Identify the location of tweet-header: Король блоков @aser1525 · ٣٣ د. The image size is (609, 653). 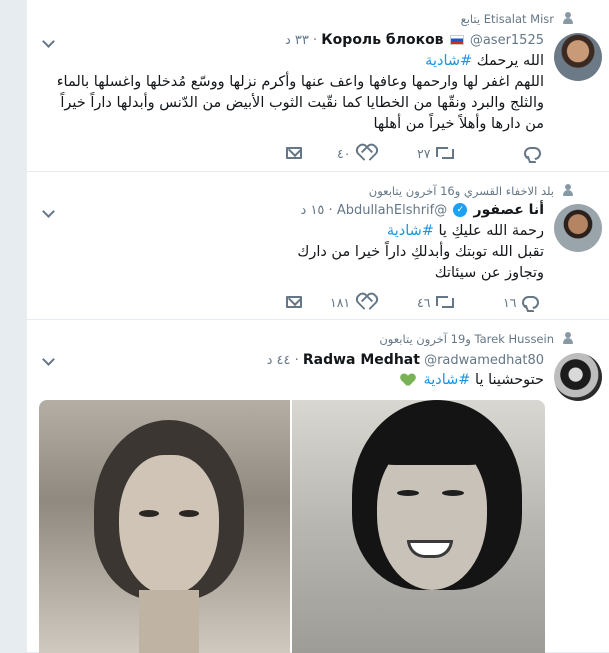
(414, 40).